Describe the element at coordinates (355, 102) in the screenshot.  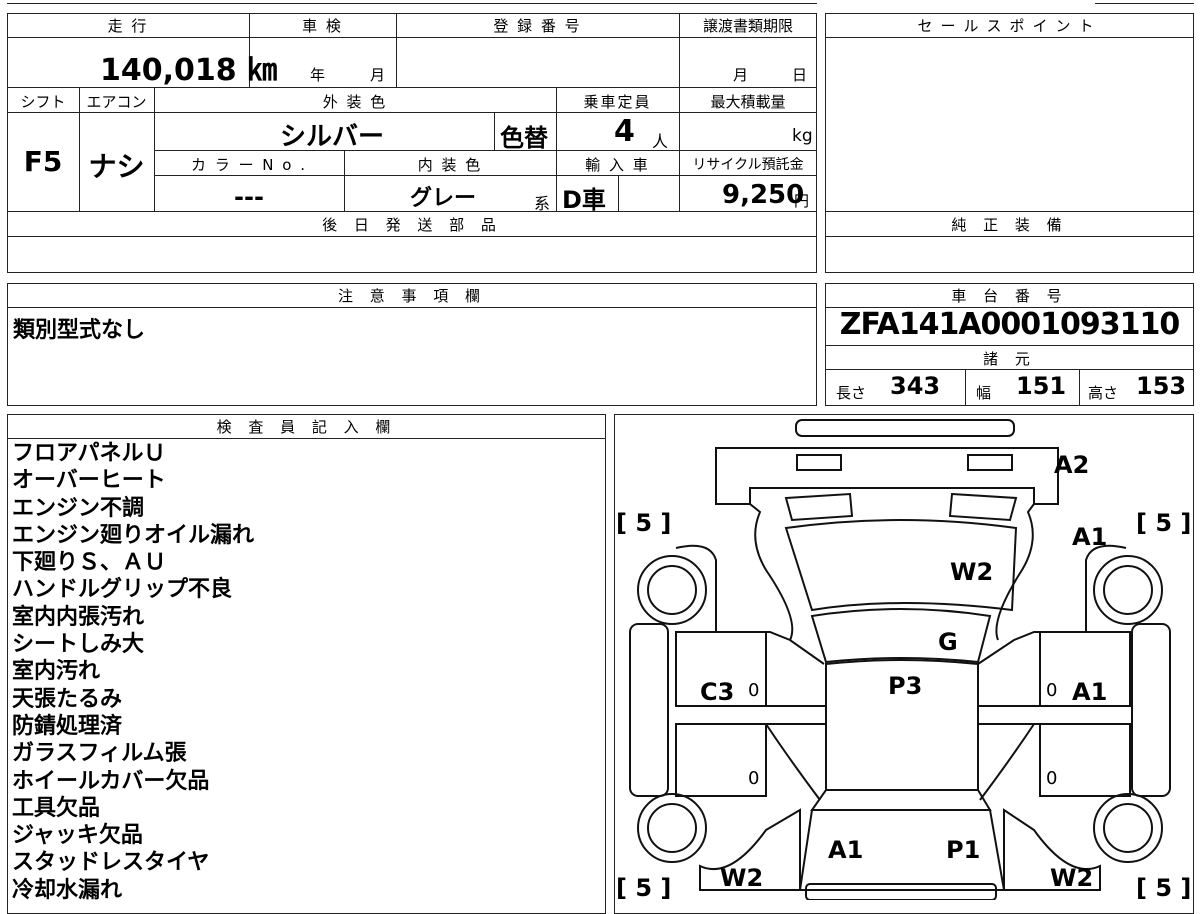
I see `exterior-color-label: 外 装 色` at that location.